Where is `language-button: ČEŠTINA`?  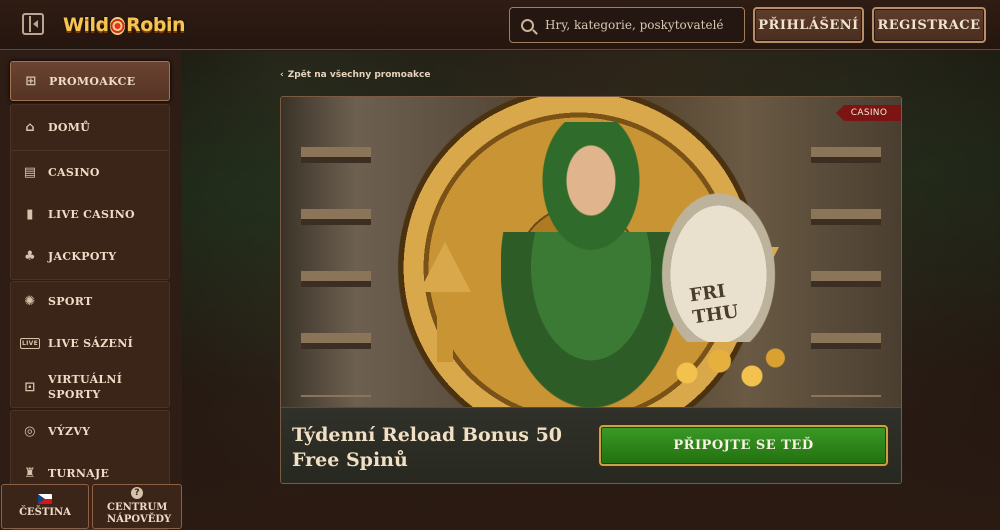 language-button: ČEŠTINA is located at coordinates (45, 506).